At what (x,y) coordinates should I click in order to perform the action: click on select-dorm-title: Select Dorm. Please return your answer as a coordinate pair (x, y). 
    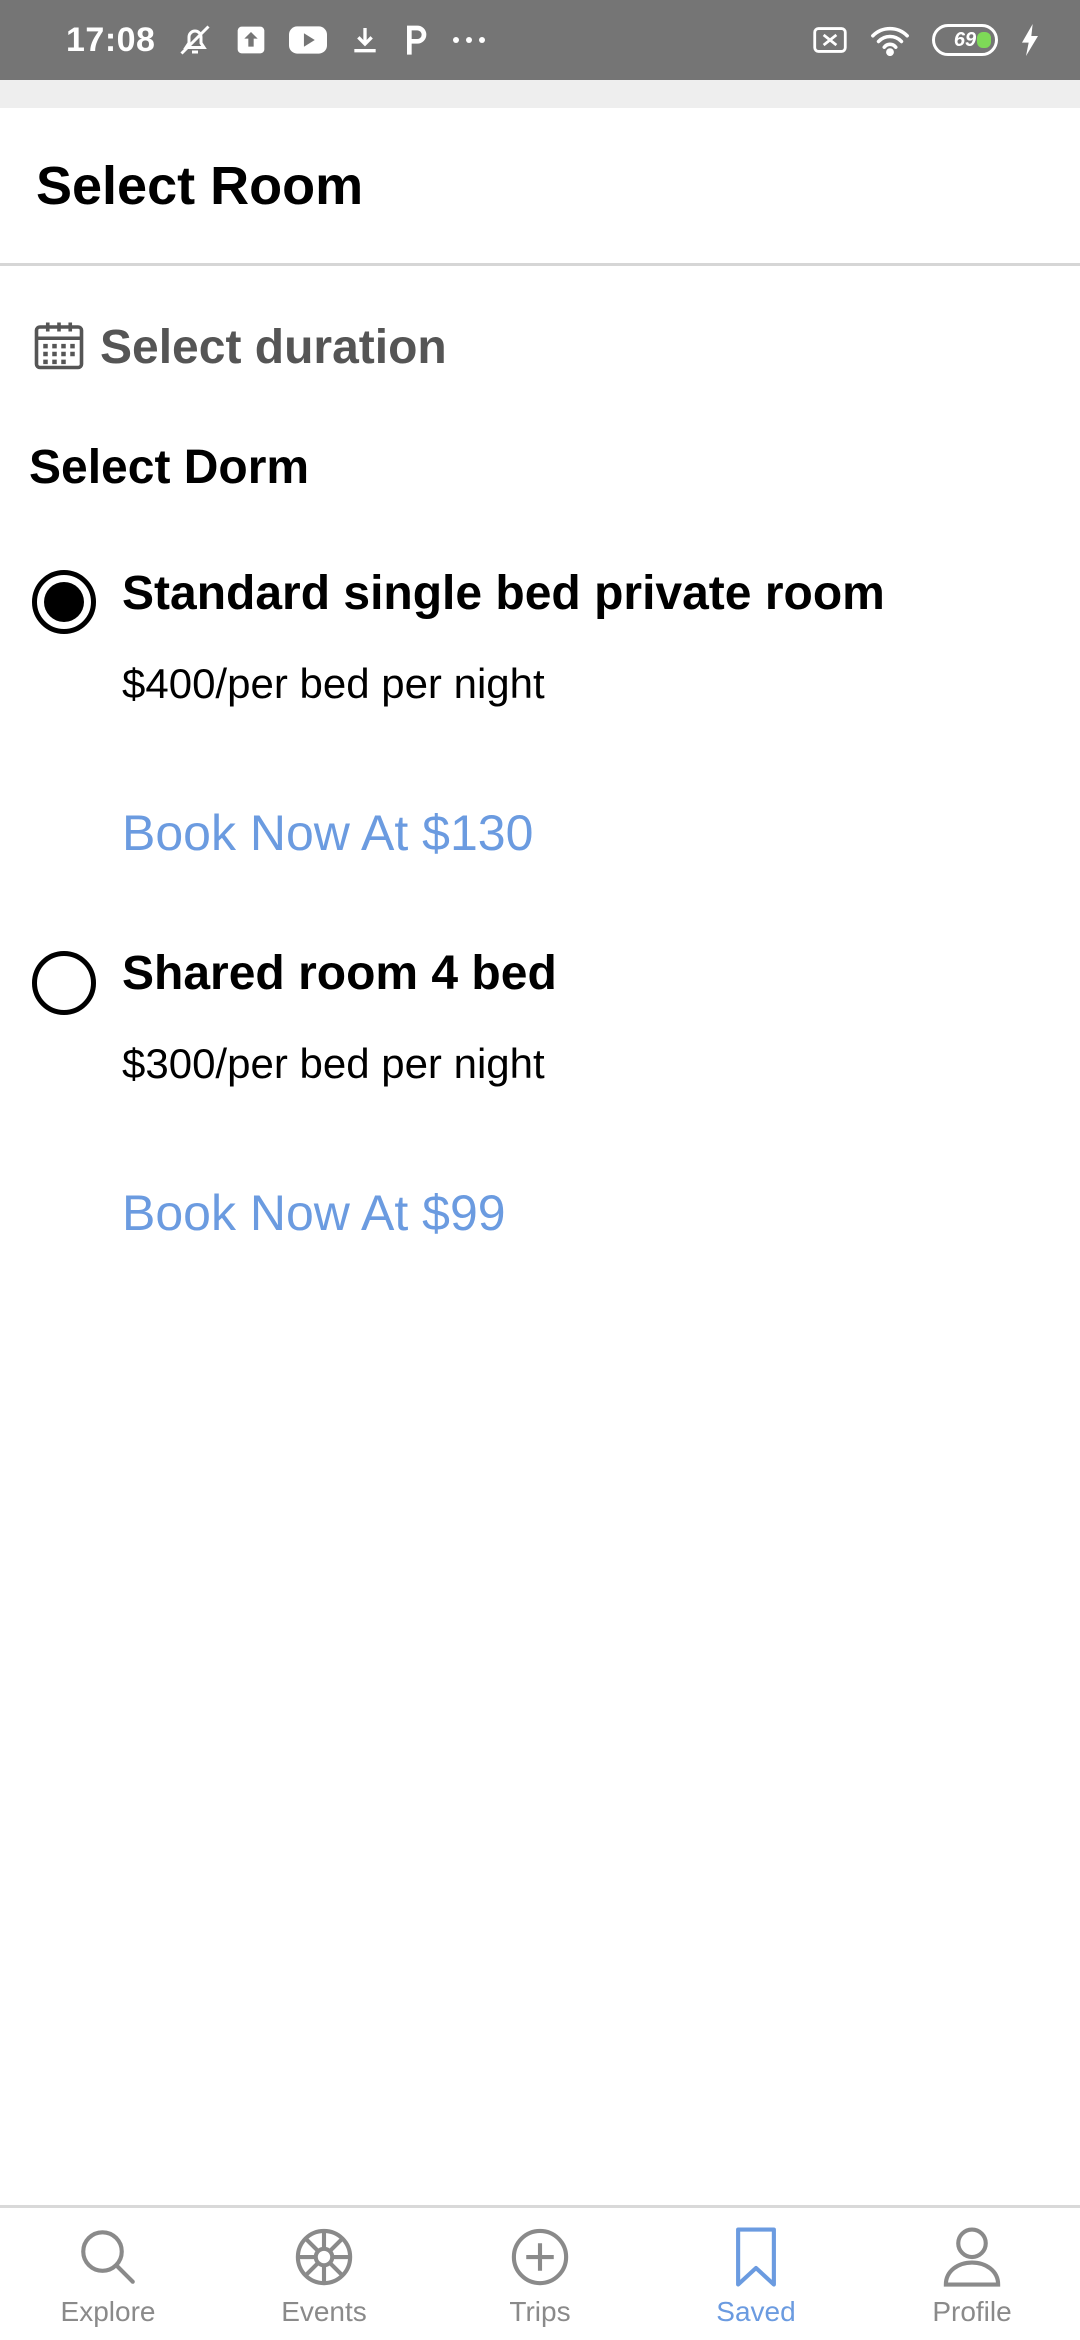
    Looking at the image, I should click on (169, 467).